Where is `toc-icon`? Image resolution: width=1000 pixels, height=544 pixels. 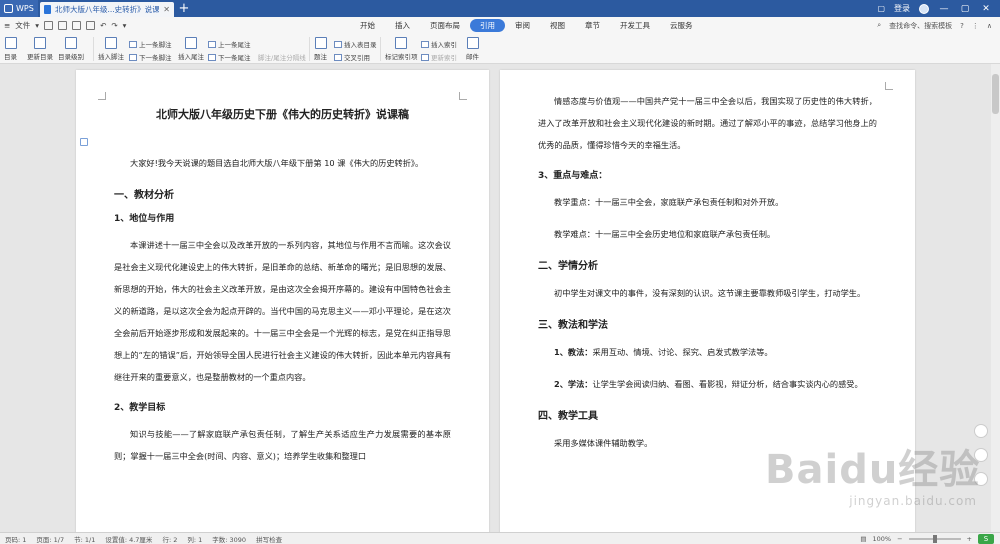 toc-icon is located at coordinates (10, 43).